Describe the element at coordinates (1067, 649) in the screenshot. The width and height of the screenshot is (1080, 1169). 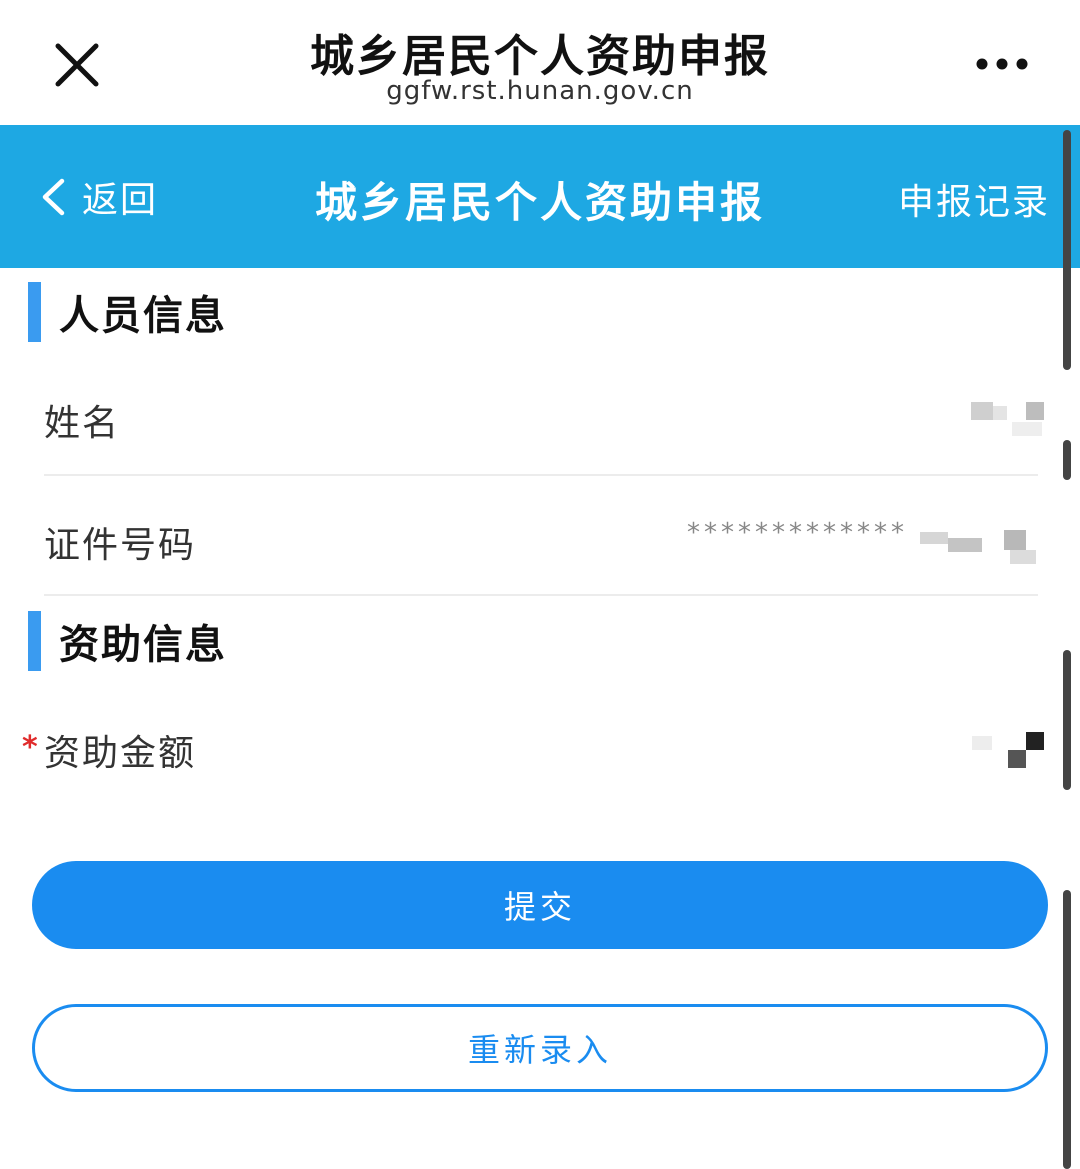
I see `scrollbar` at that location.